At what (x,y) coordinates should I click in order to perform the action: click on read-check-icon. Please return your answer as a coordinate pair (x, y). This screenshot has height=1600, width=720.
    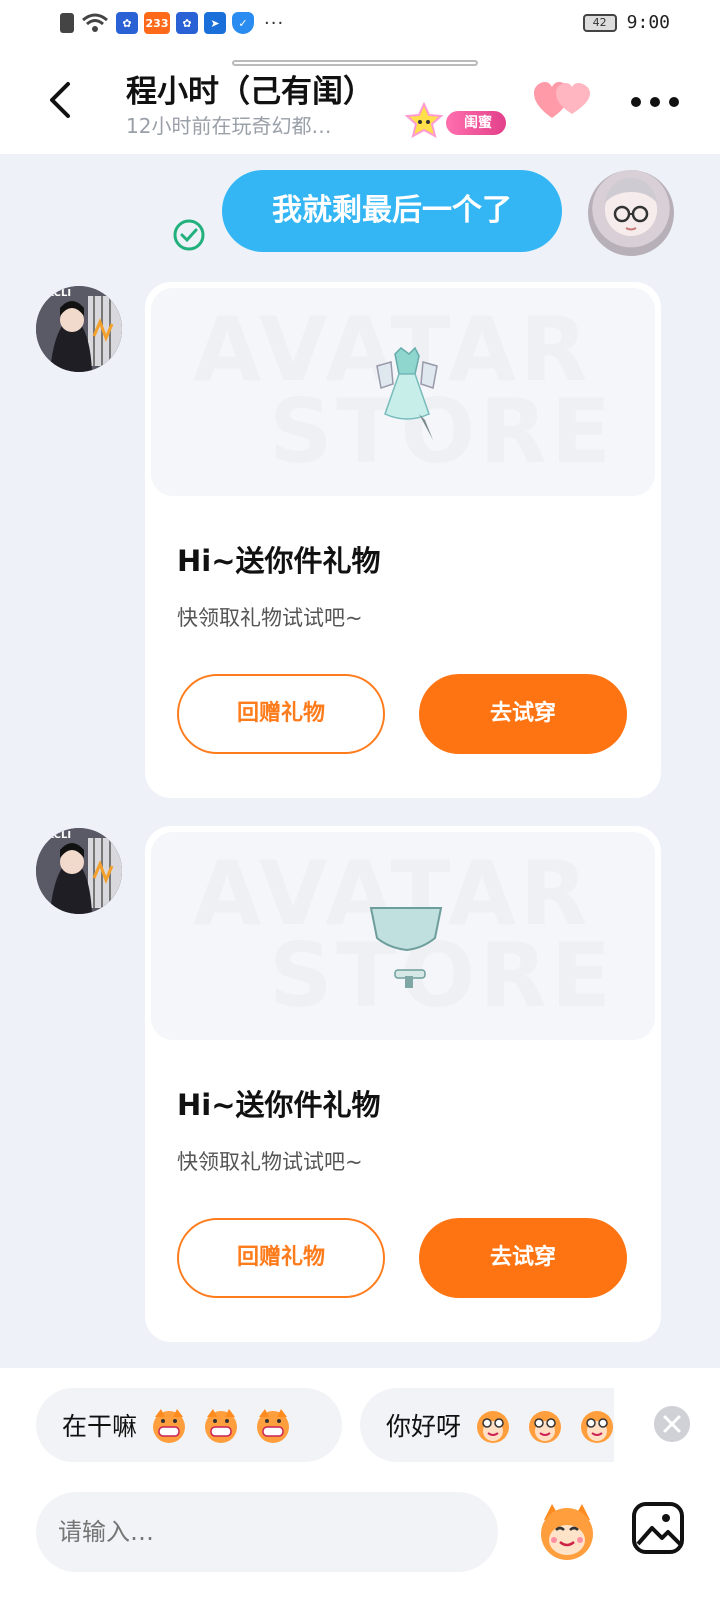
    Looking at the image, I should click on (189, 235).